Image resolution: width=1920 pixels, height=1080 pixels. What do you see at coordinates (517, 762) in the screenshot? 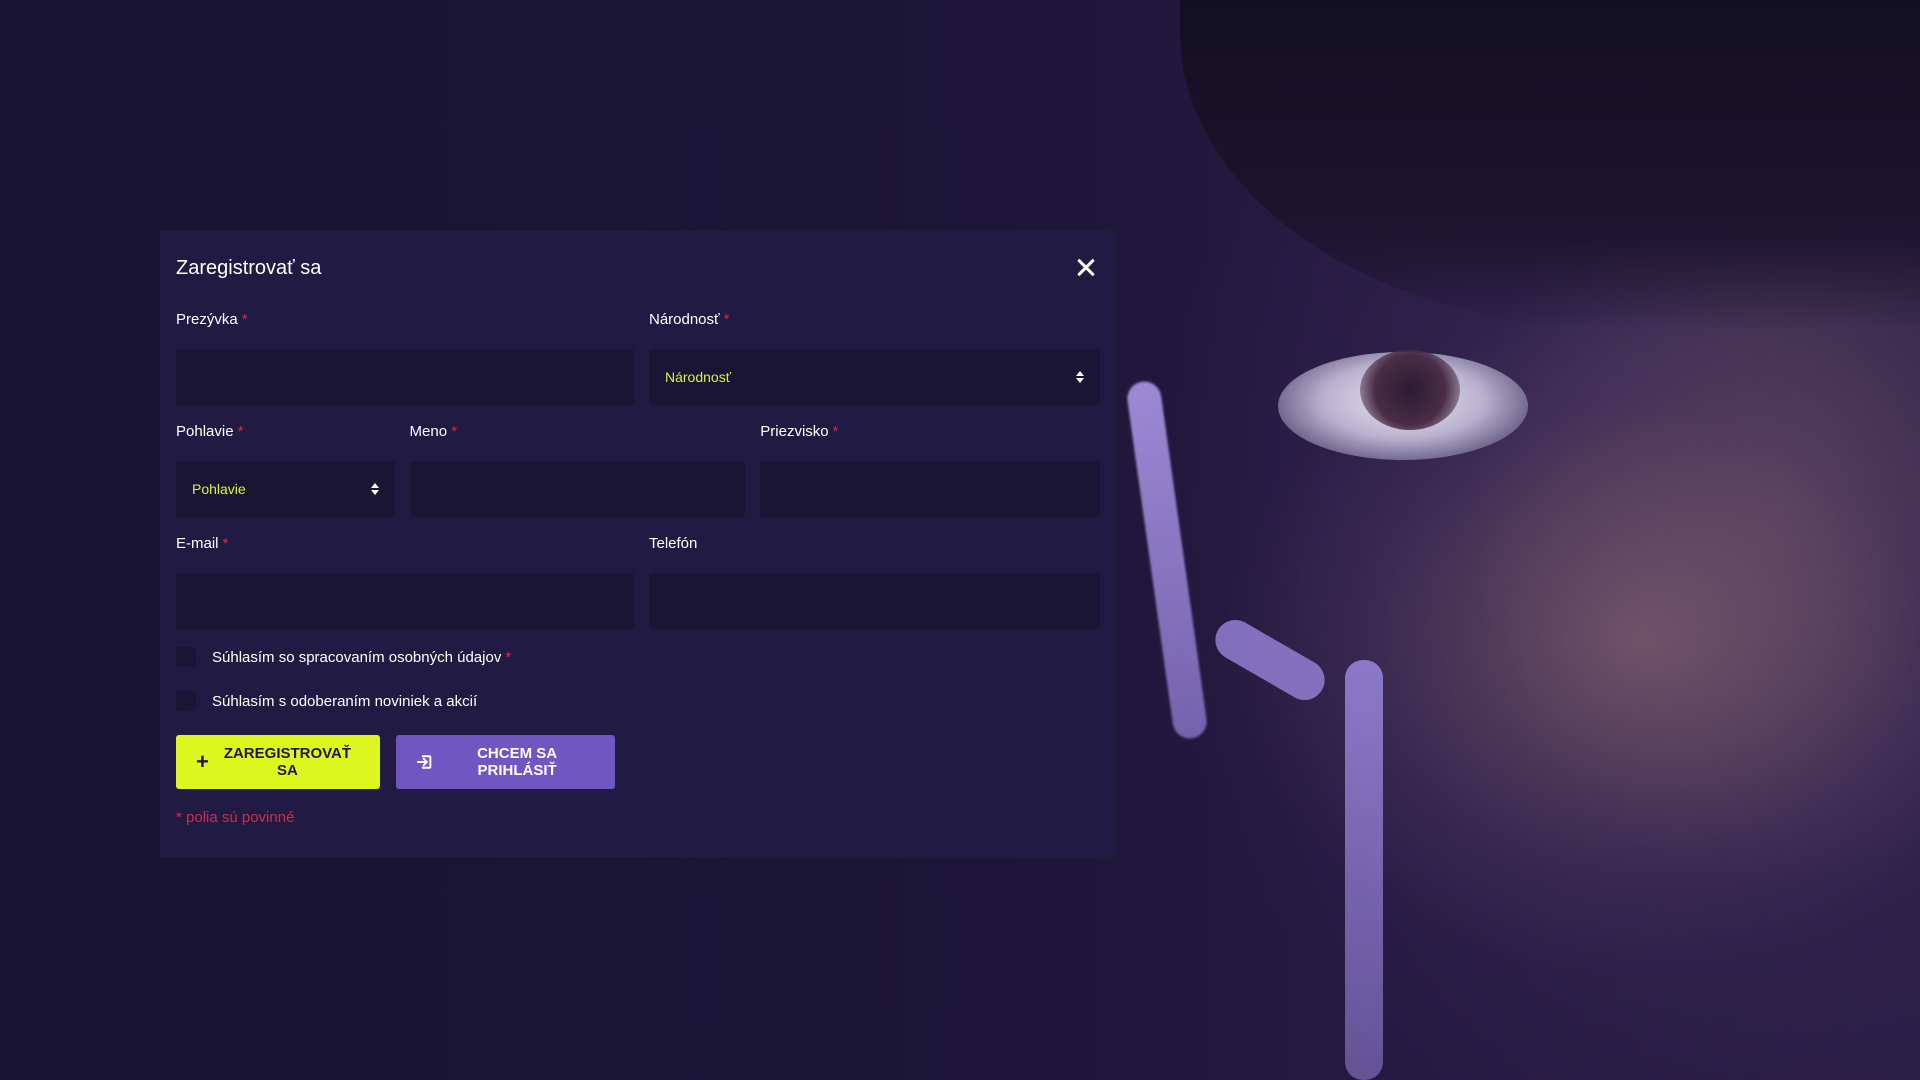
I see `login-button-label: CHCEM SA PRIHLÁSIŤ` at bounding box center [517, 762].